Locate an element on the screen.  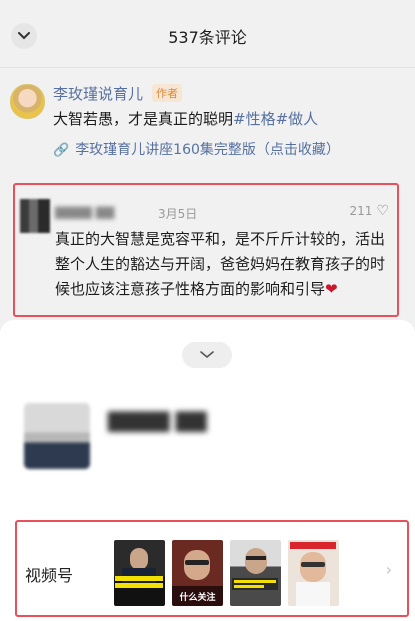
like-button: 211 ♡ is located at coordinates (369, 211).